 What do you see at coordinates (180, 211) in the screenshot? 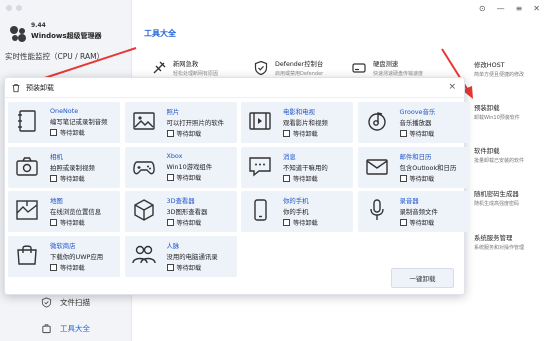
I see `app-card: 3D查看器 3D图形查看器 等待卸载` at bounding box center [180, 211].